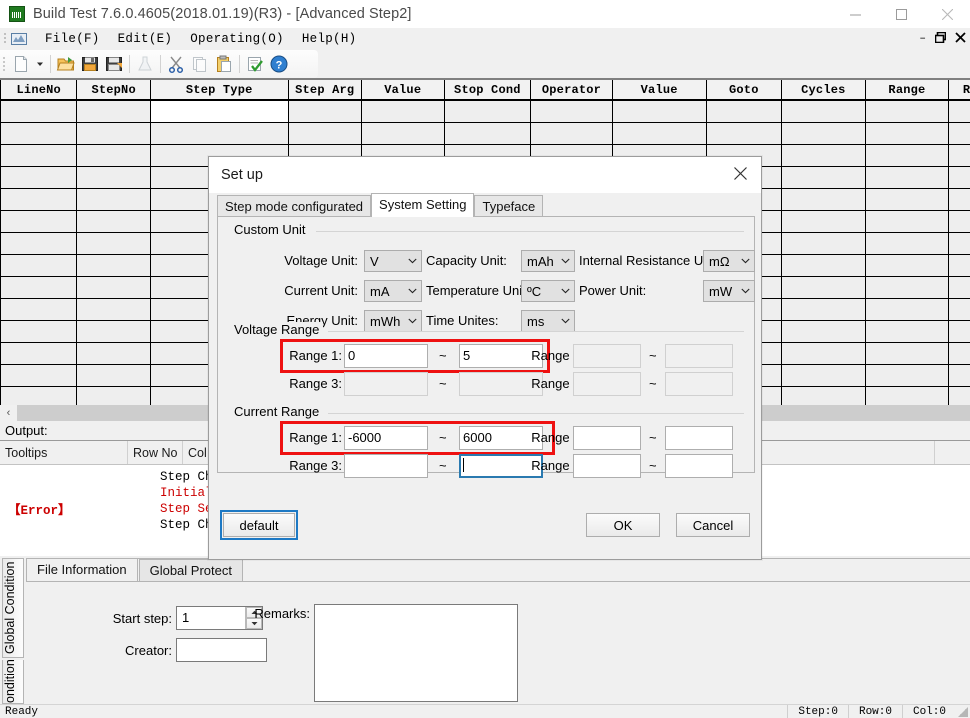 This screenshot has height=718, width=970. I want to click on mdi-minimize-icon: –, so click(922, 39).